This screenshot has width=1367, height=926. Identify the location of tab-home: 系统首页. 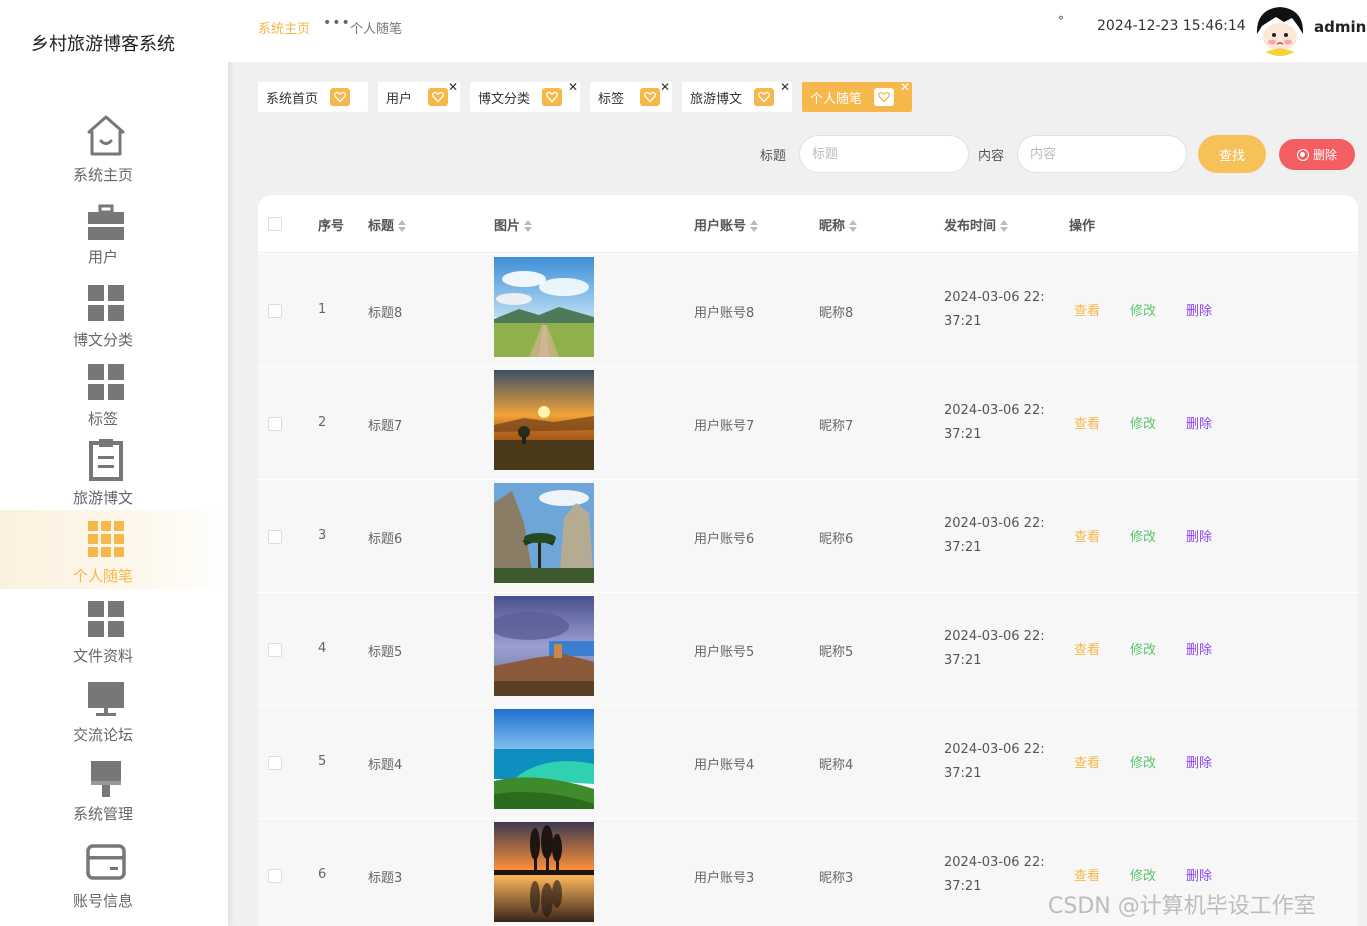
(313, 97).